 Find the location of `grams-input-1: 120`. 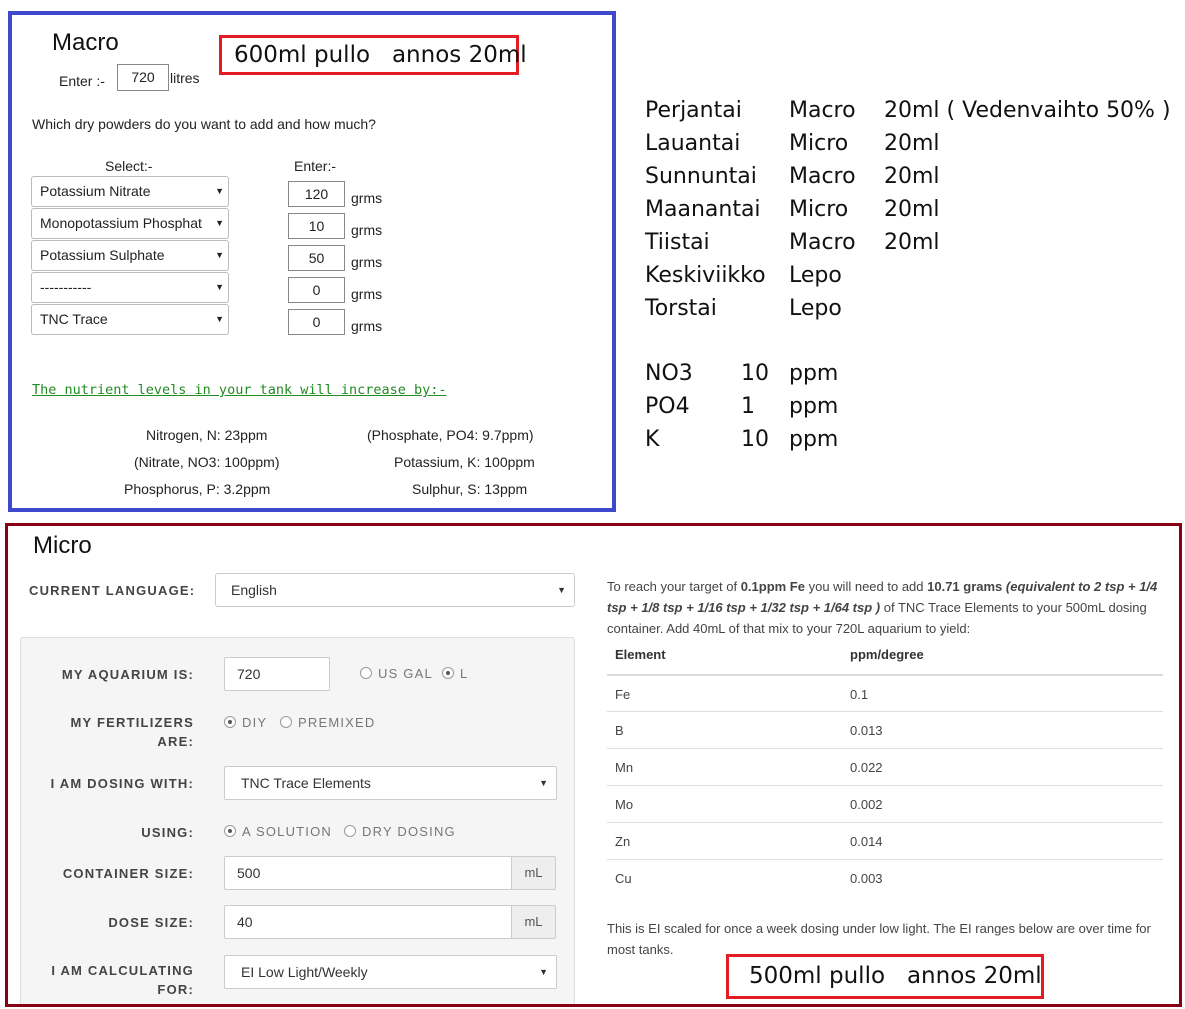

grams-input-1: 120 is located at coordinates (316, 194).